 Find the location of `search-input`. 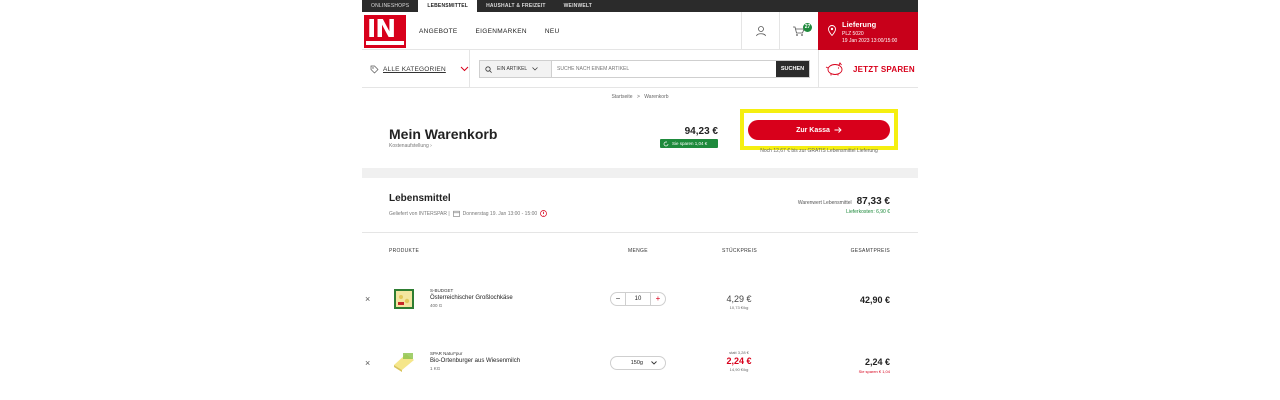

search-input is located at coordinates (664, 69).